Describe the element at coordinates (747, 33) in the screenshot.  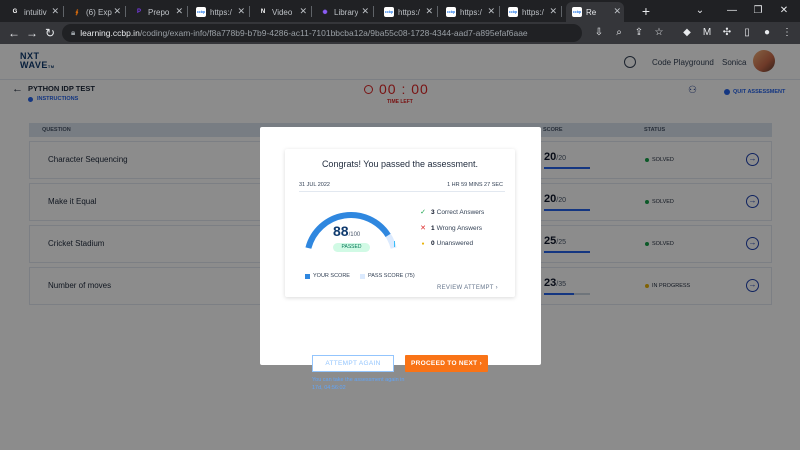
I see `side-panel-icon: ▯` at that location.